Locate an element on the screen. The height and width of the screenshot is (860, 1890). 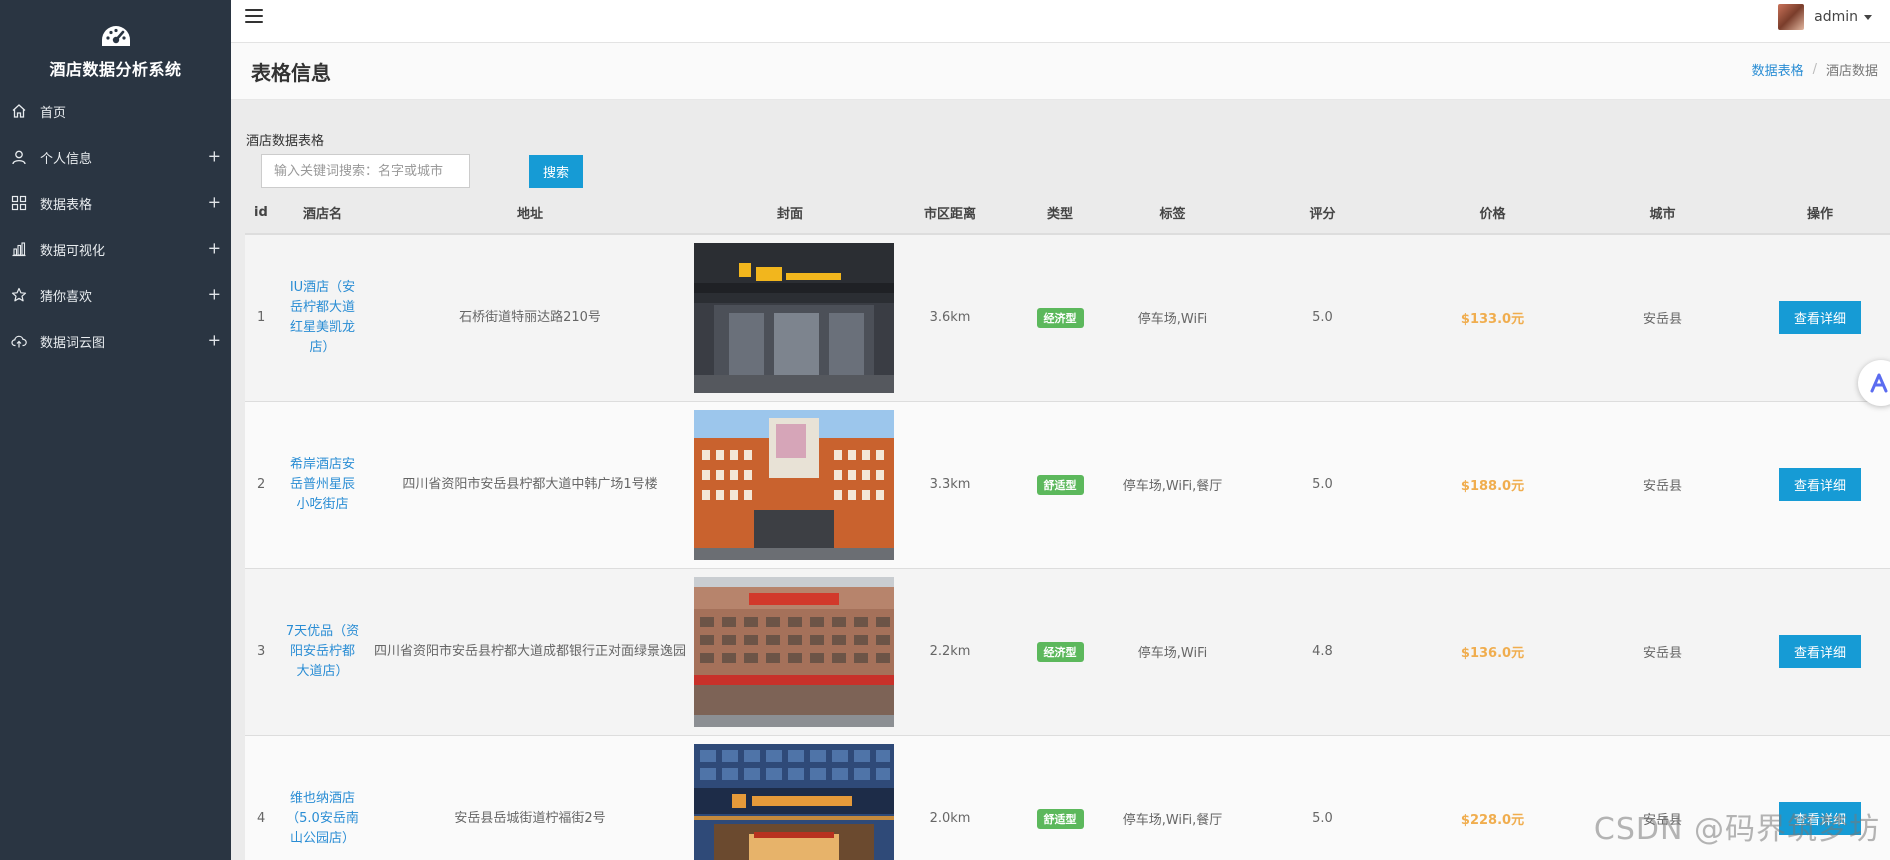
column-header-type: 类型 is located at coordinates (1060, 213).